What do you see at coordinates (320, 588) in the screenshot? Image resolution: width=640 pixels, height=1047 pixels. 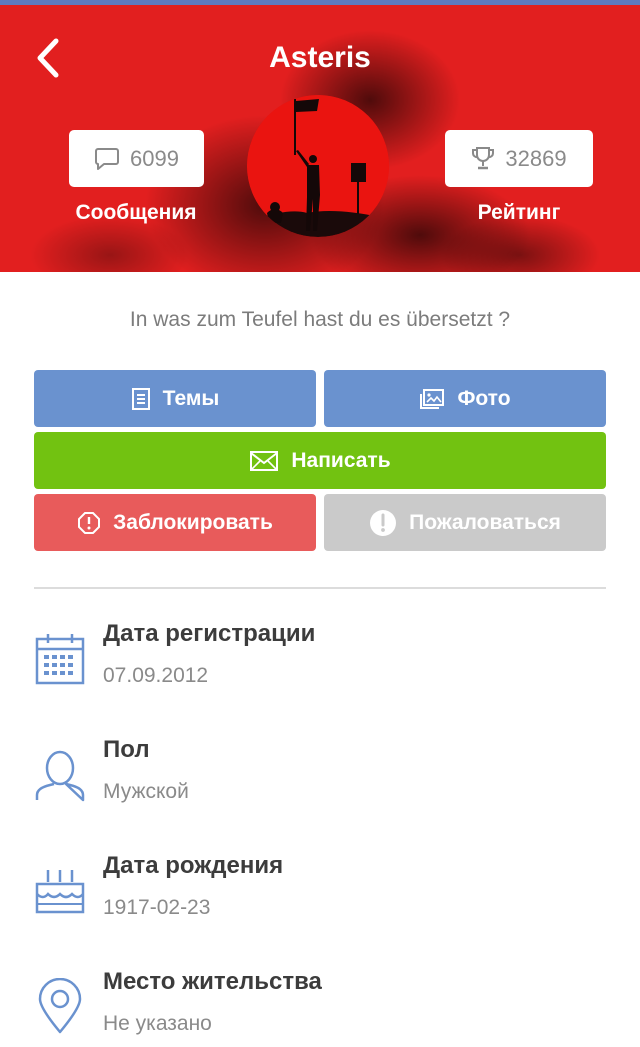 I see `section-divider` at bounding box center [320, 588].